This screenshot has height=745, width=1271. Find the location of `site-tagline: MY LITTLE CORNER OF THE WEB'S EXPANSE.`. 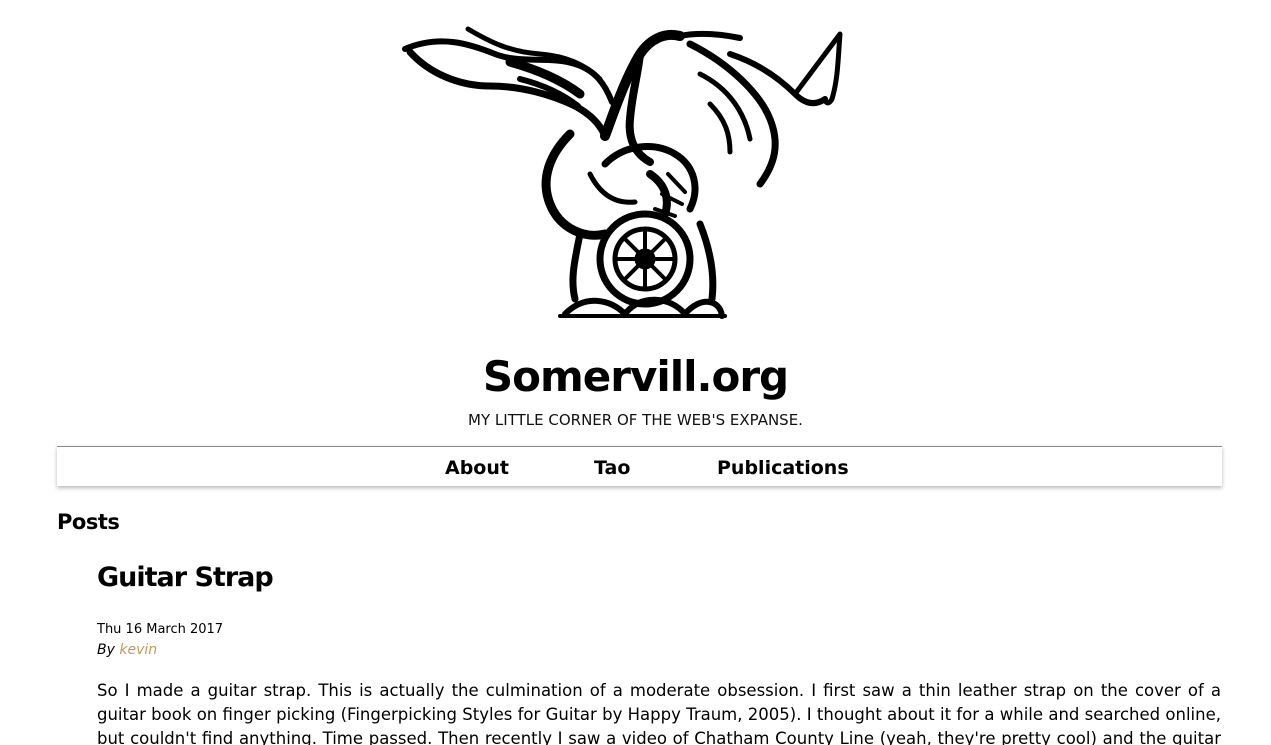

site-tagline: MY LITTLE CORNER OF THE WEB'S EXPANSE. is located at coordinates (635, 420).